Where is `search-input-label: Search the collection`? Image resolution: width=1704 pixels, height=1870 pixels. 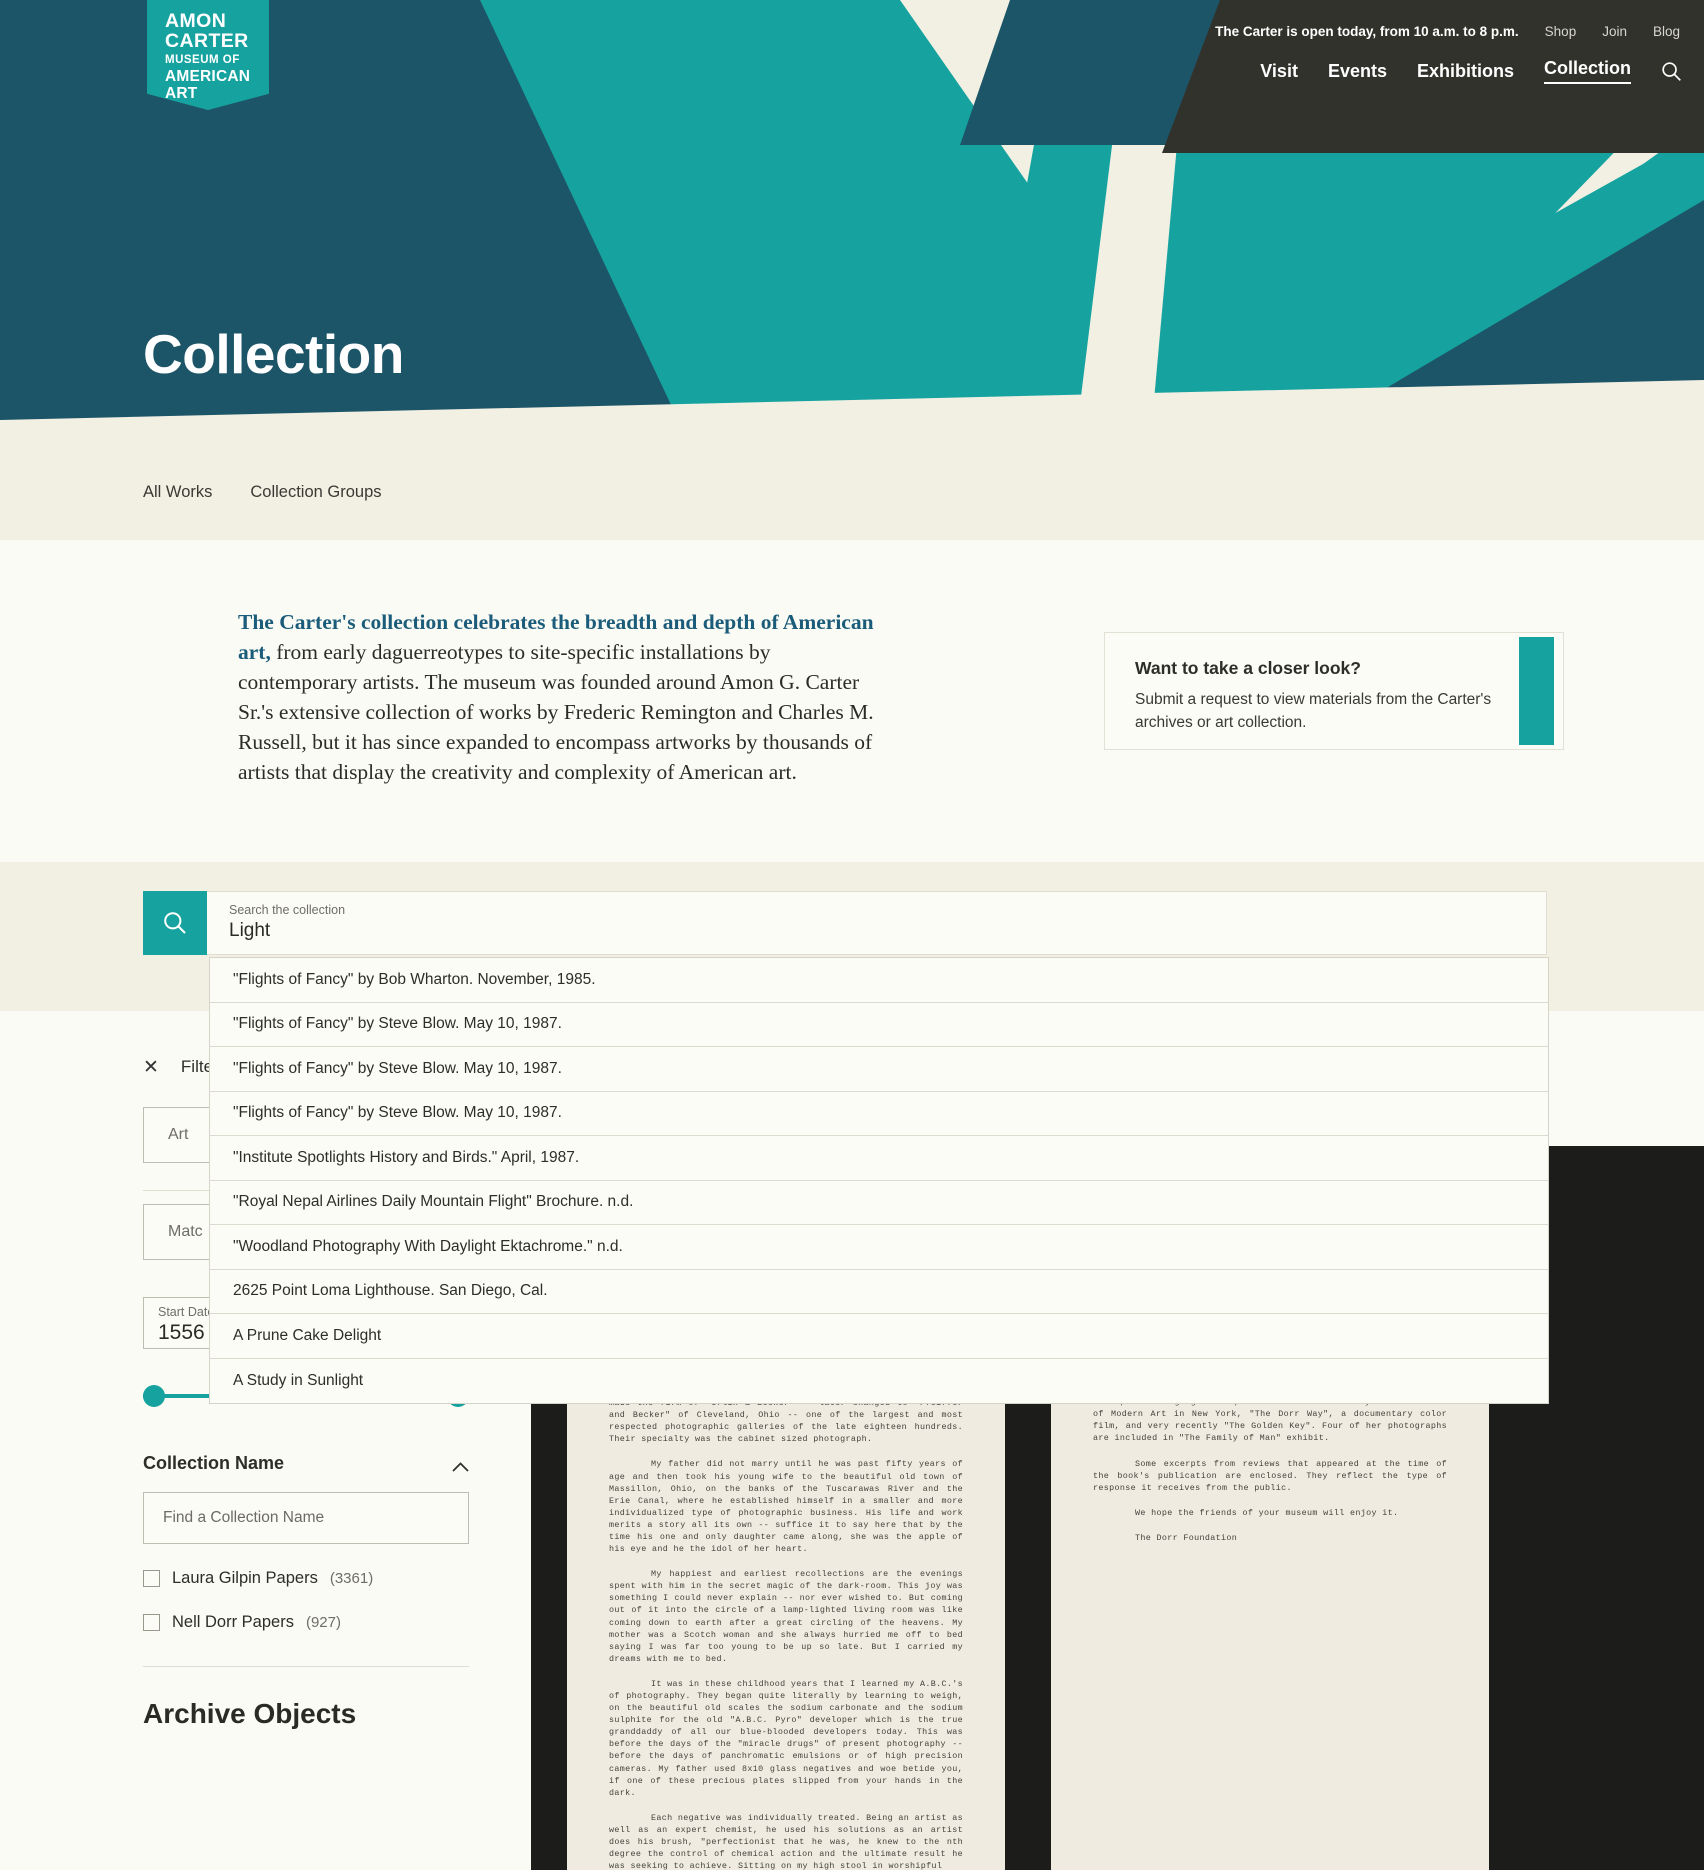
search-input-label: Search the collection is located at coordinates (287, 910).